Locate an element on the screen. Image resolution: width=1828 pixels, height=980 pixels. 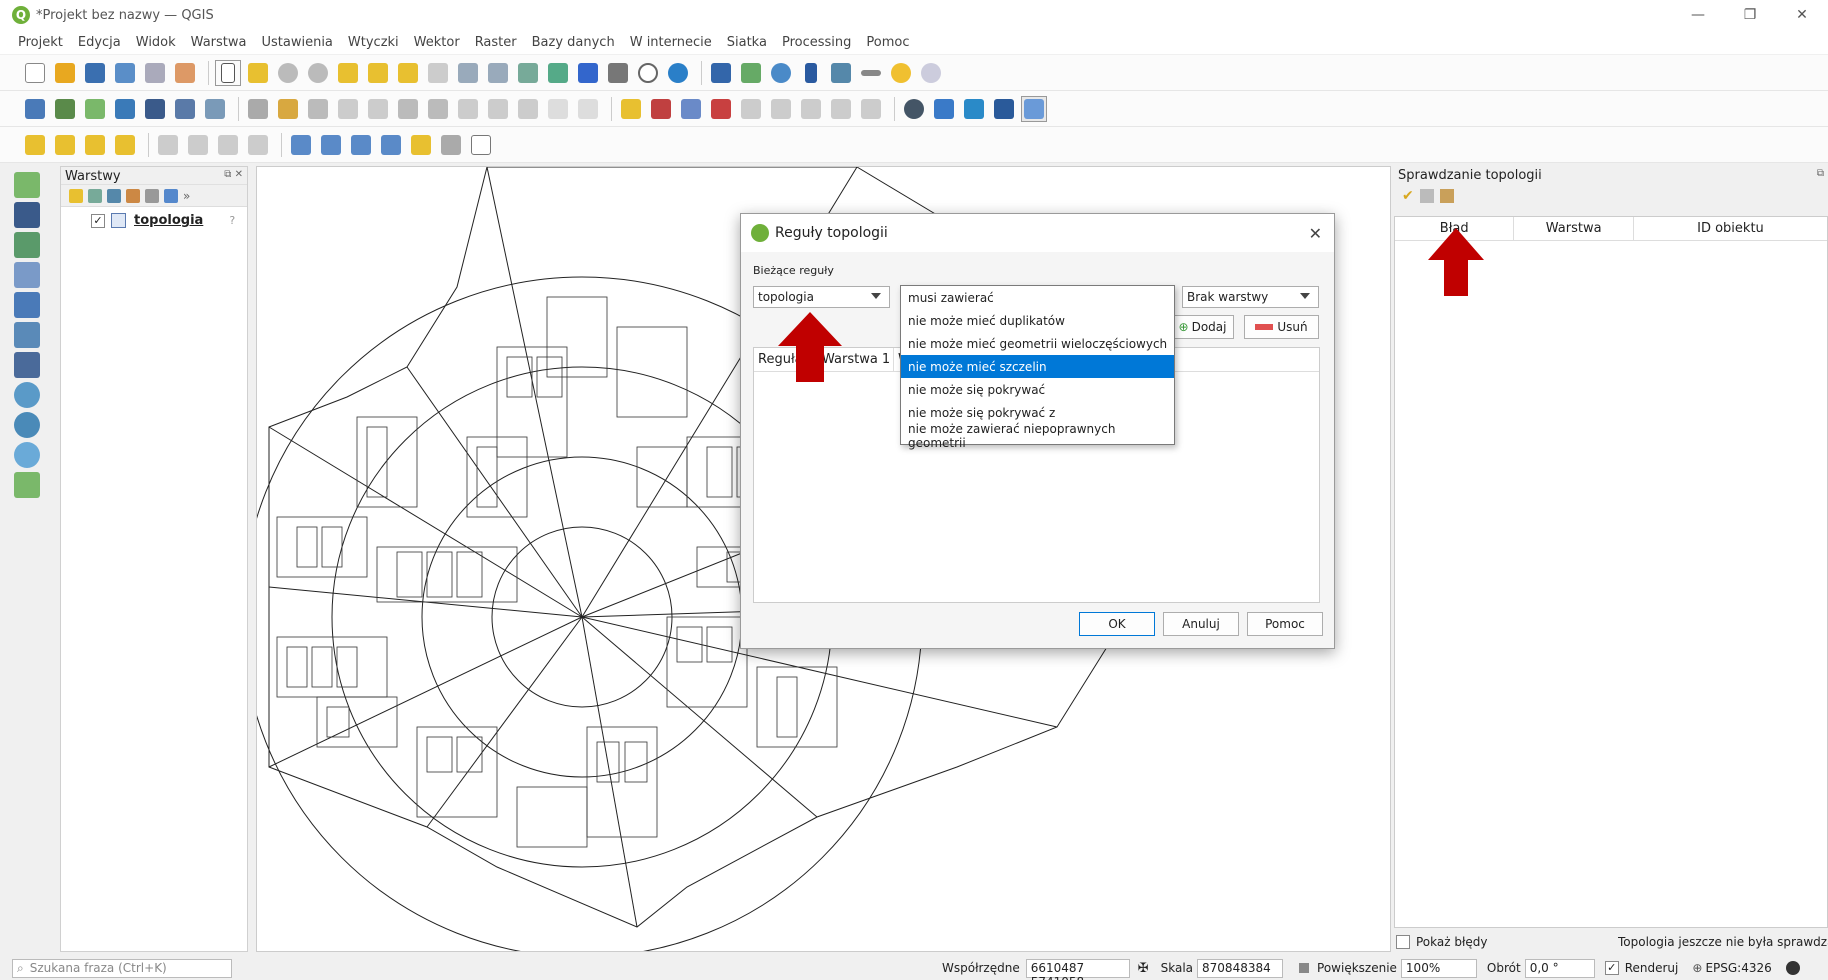
zoom-last-icon is located at coordinates (468, 73).